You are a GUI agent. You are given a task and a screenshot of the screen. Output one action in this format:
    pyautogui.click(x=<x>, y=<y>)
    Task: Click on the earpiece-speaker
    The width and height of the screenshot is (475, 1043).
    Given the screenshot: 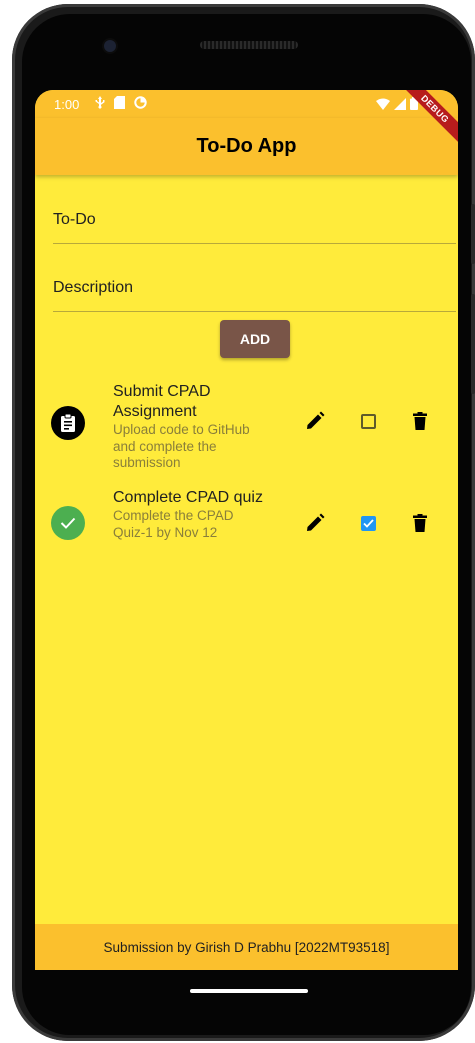 What is the action you would take?
    pyautogui.click(x=249, y=45)
    